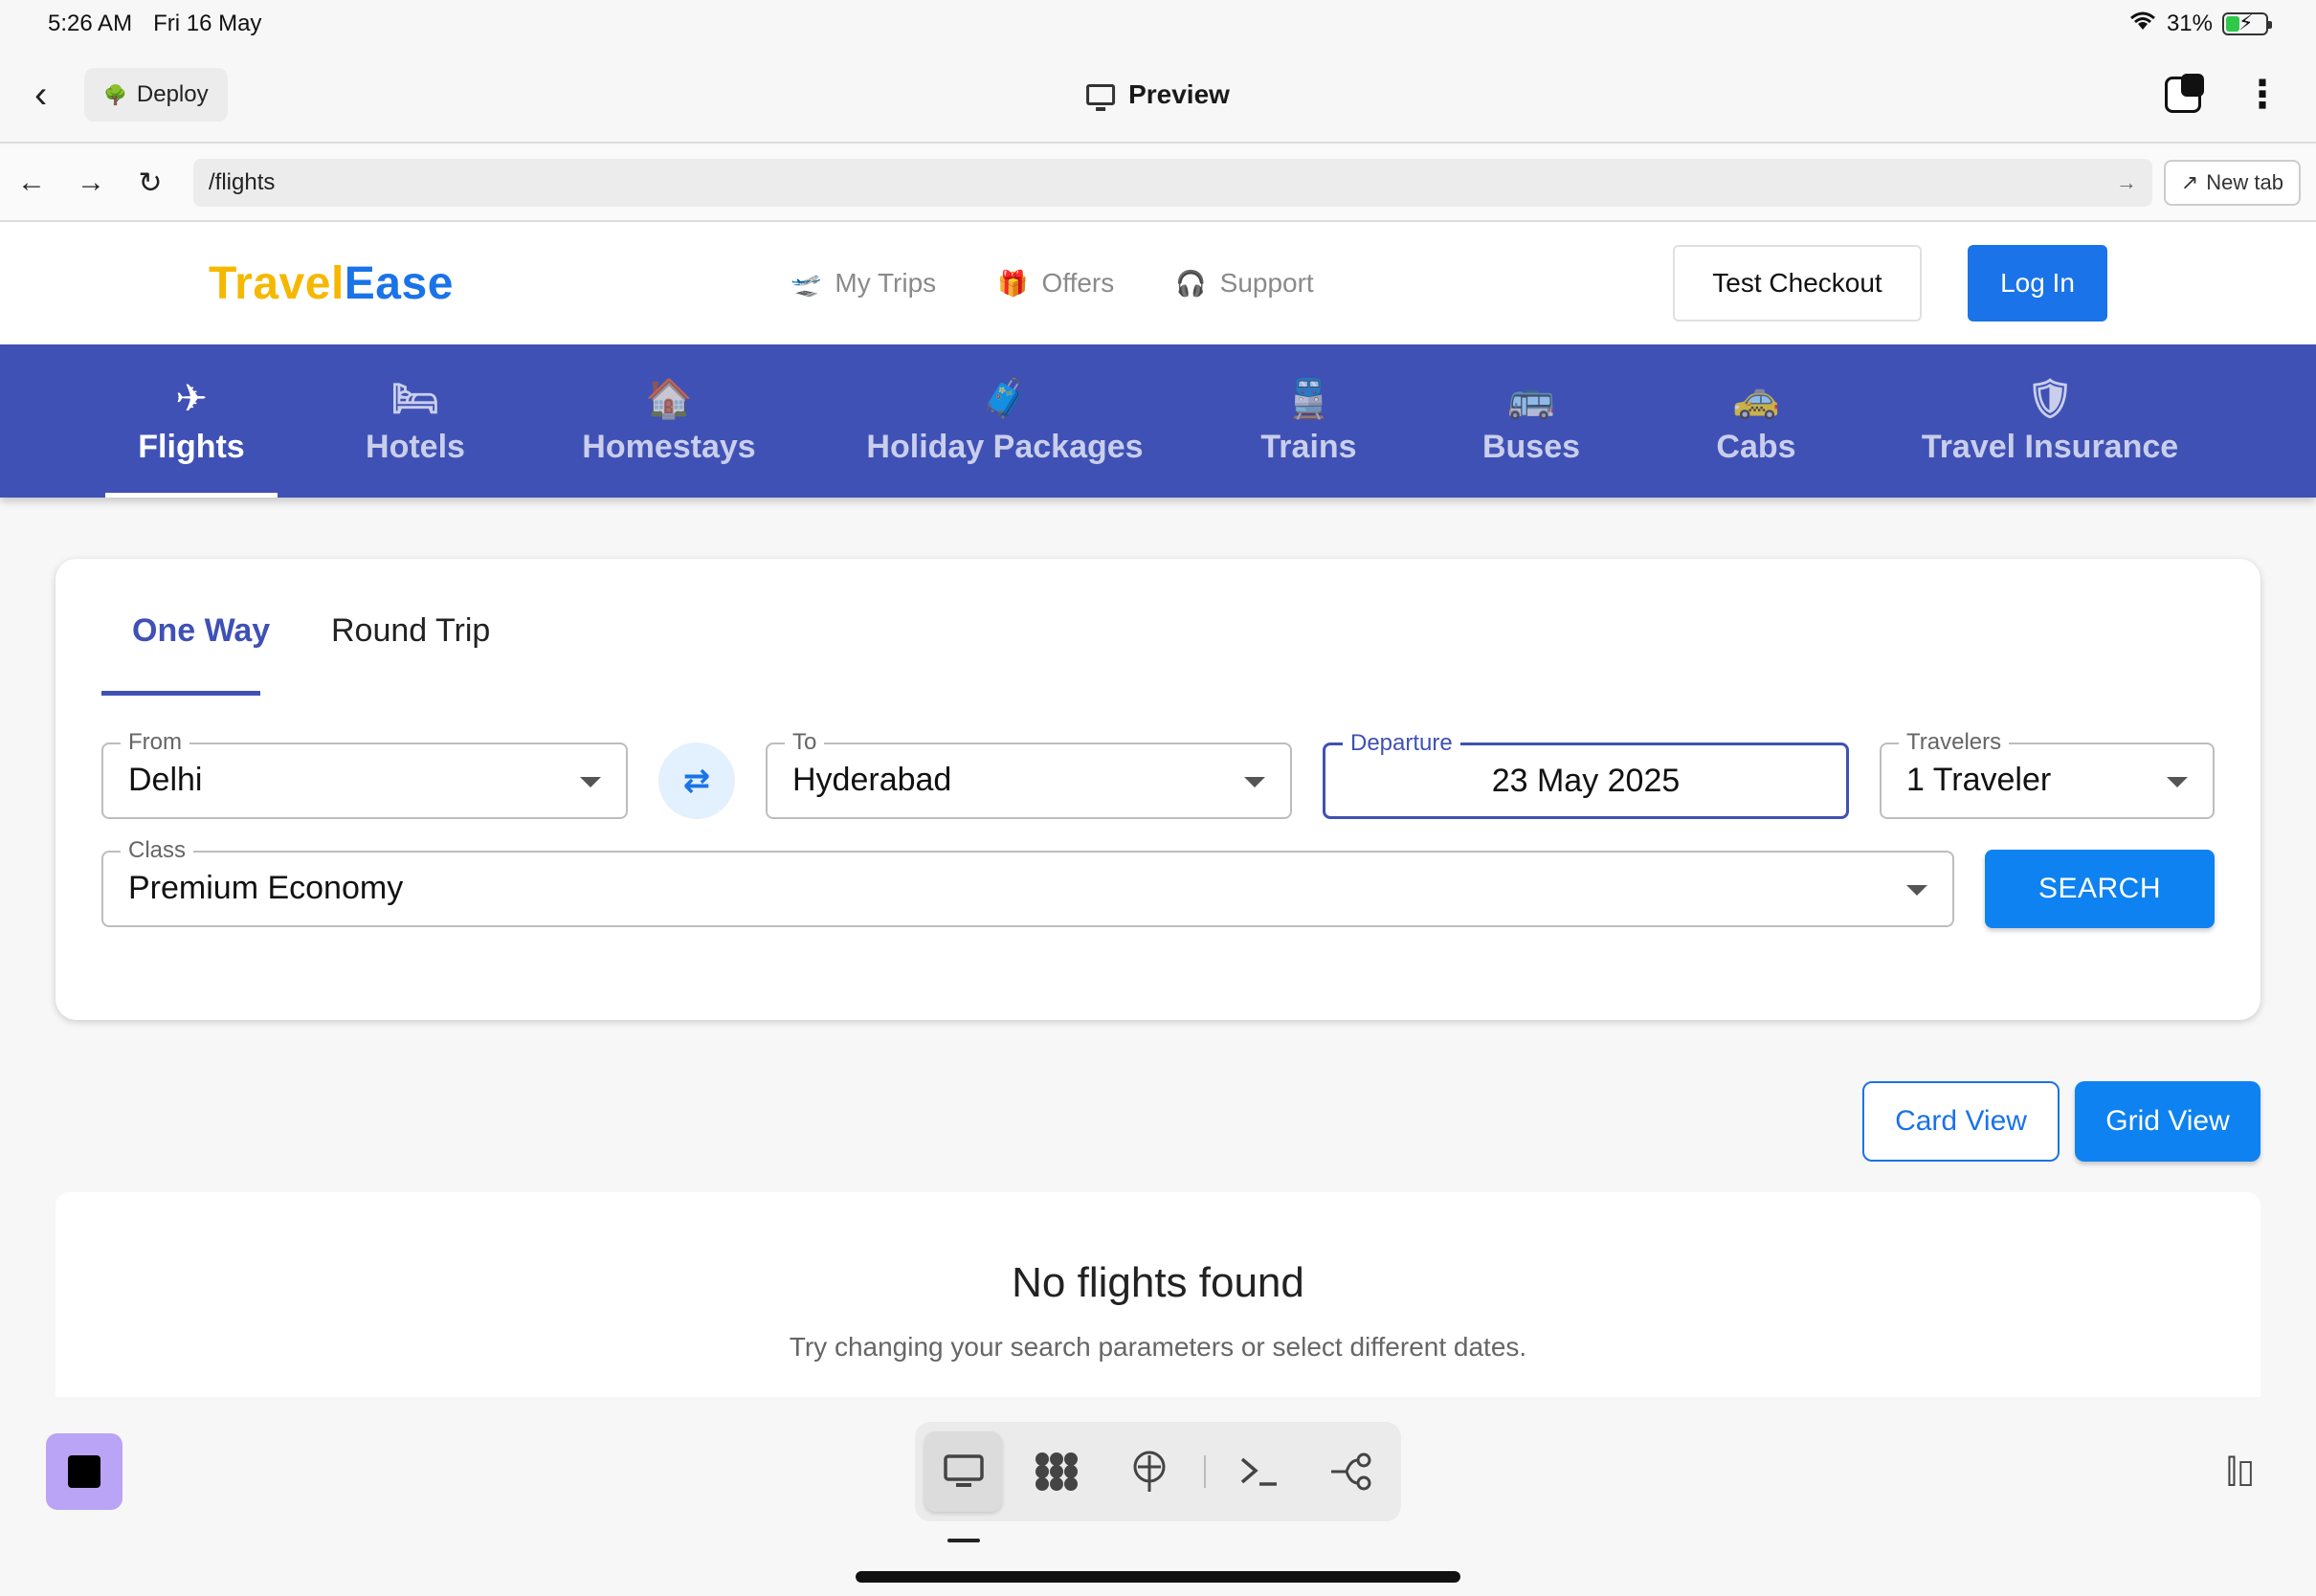 Image resolution: width=2316 pixels, height=1596 pixels. Describe the element at coordinates (201, 631) in the screenshot. I see `tab-one-way: One Way` at that location.